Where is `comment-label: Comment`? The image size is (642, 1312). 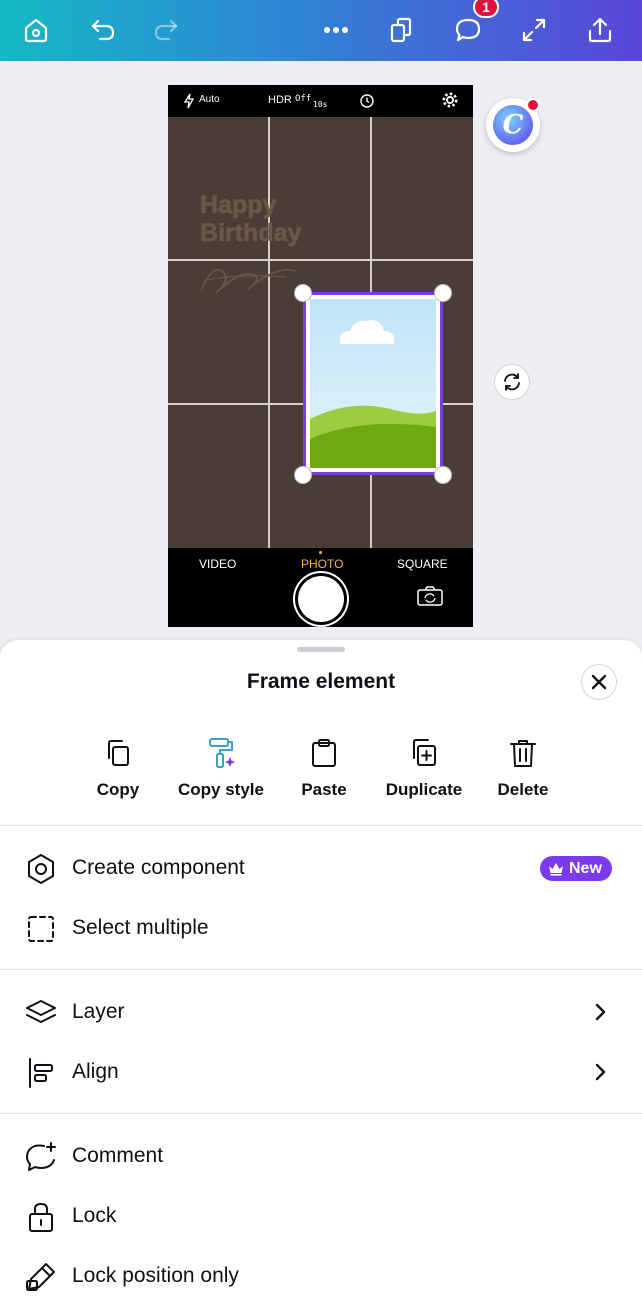 comment-label: Comment is located at coordinates (118, 1155).